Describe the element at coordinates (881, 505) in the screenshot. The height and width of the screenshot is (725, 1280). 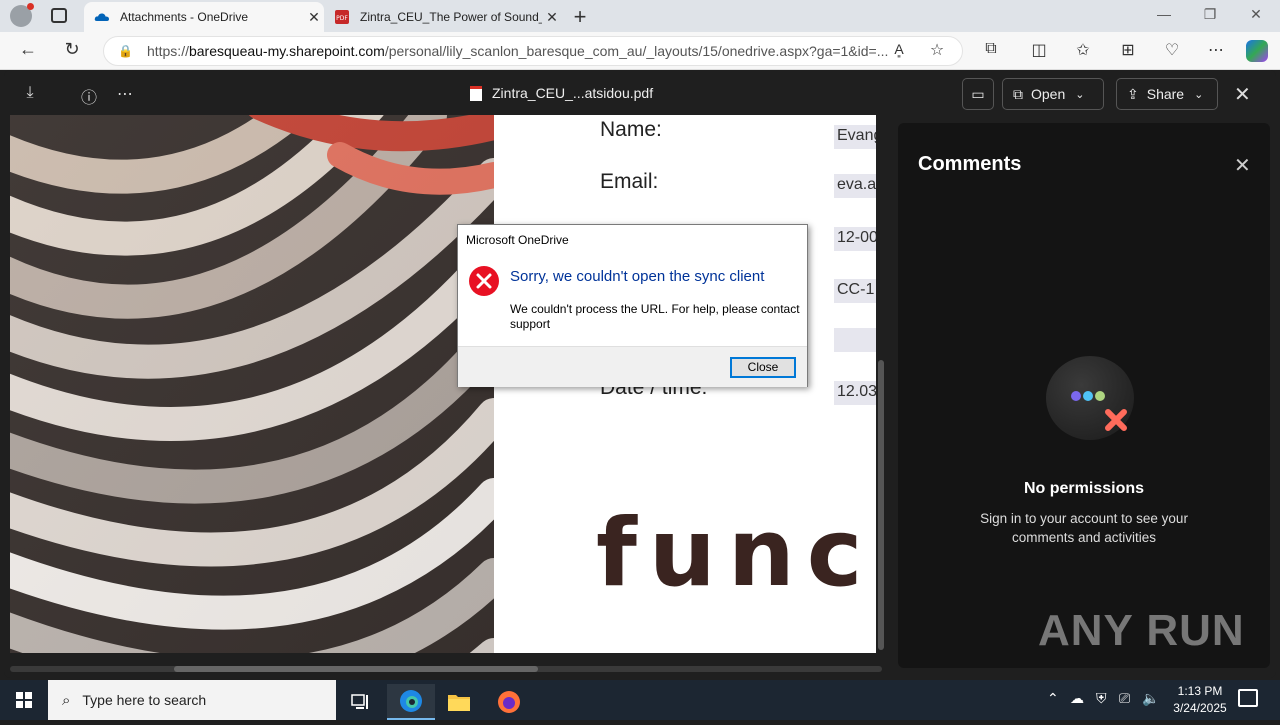
I see `vertical-scrollbar` at that location.